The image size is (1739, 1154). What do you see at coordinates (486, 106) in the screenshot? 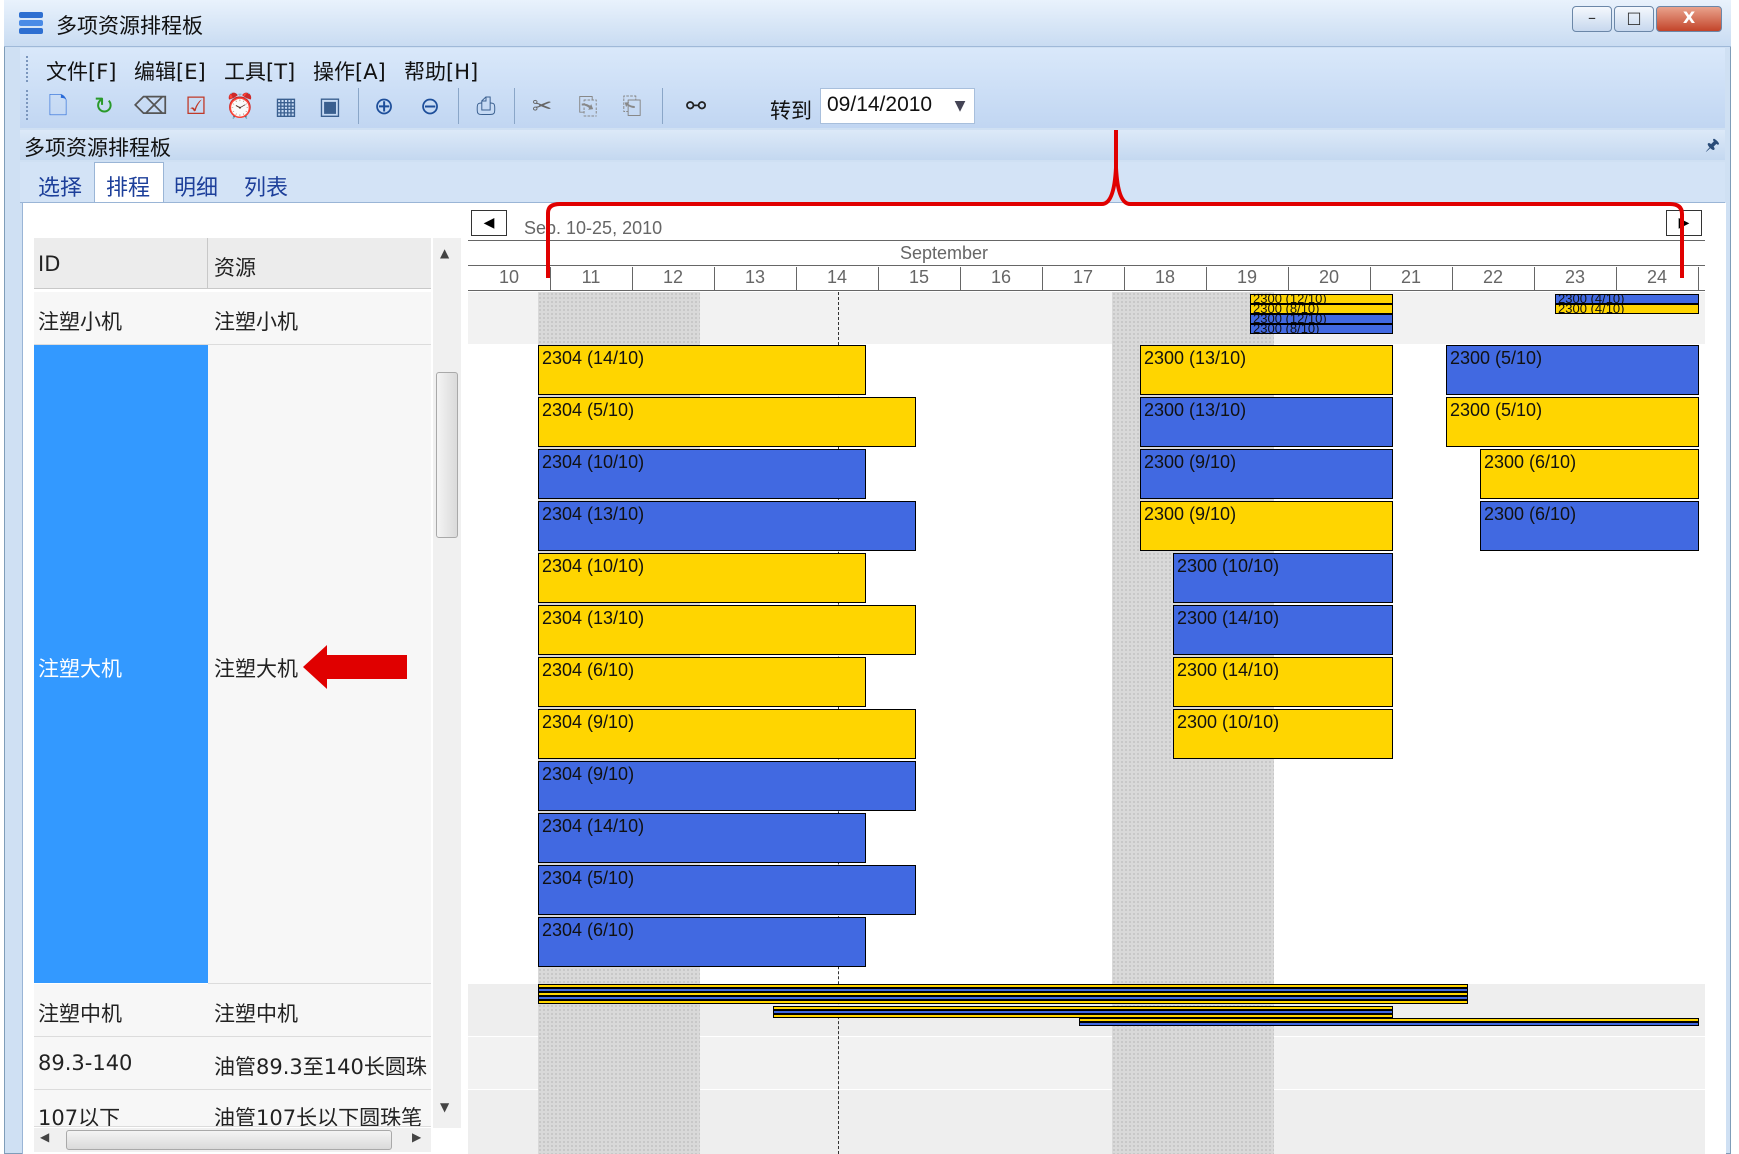
I see `print-icon: ⎙` at bounding box center [486, 106].